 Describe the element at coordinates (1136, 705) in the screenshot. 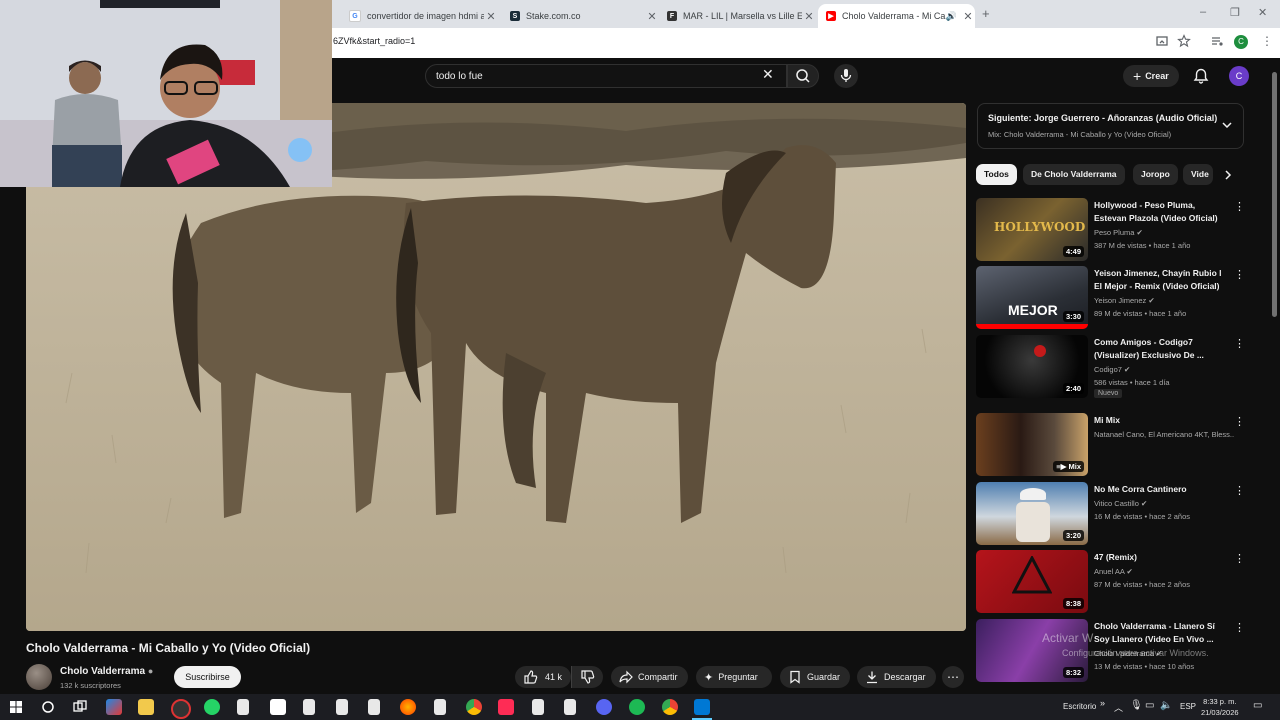

I see `microphone-tray-icon: 🎙` at that location.